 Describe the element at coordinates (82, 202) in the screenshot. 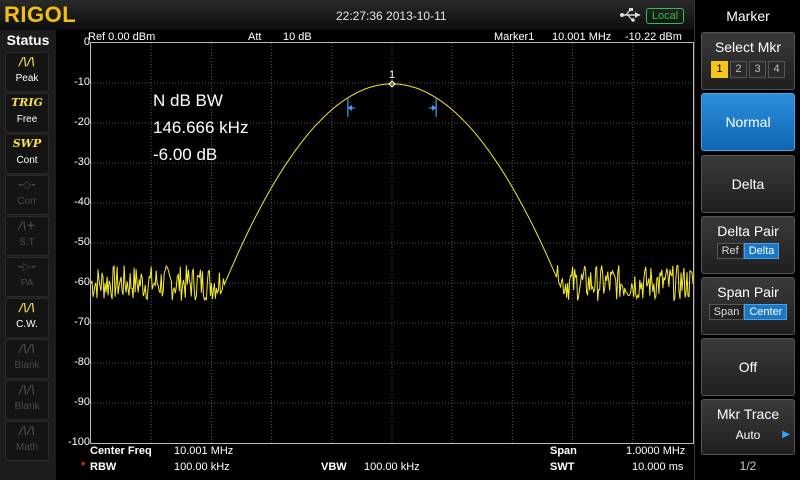

I see `y-tick-label: -40` at that location.